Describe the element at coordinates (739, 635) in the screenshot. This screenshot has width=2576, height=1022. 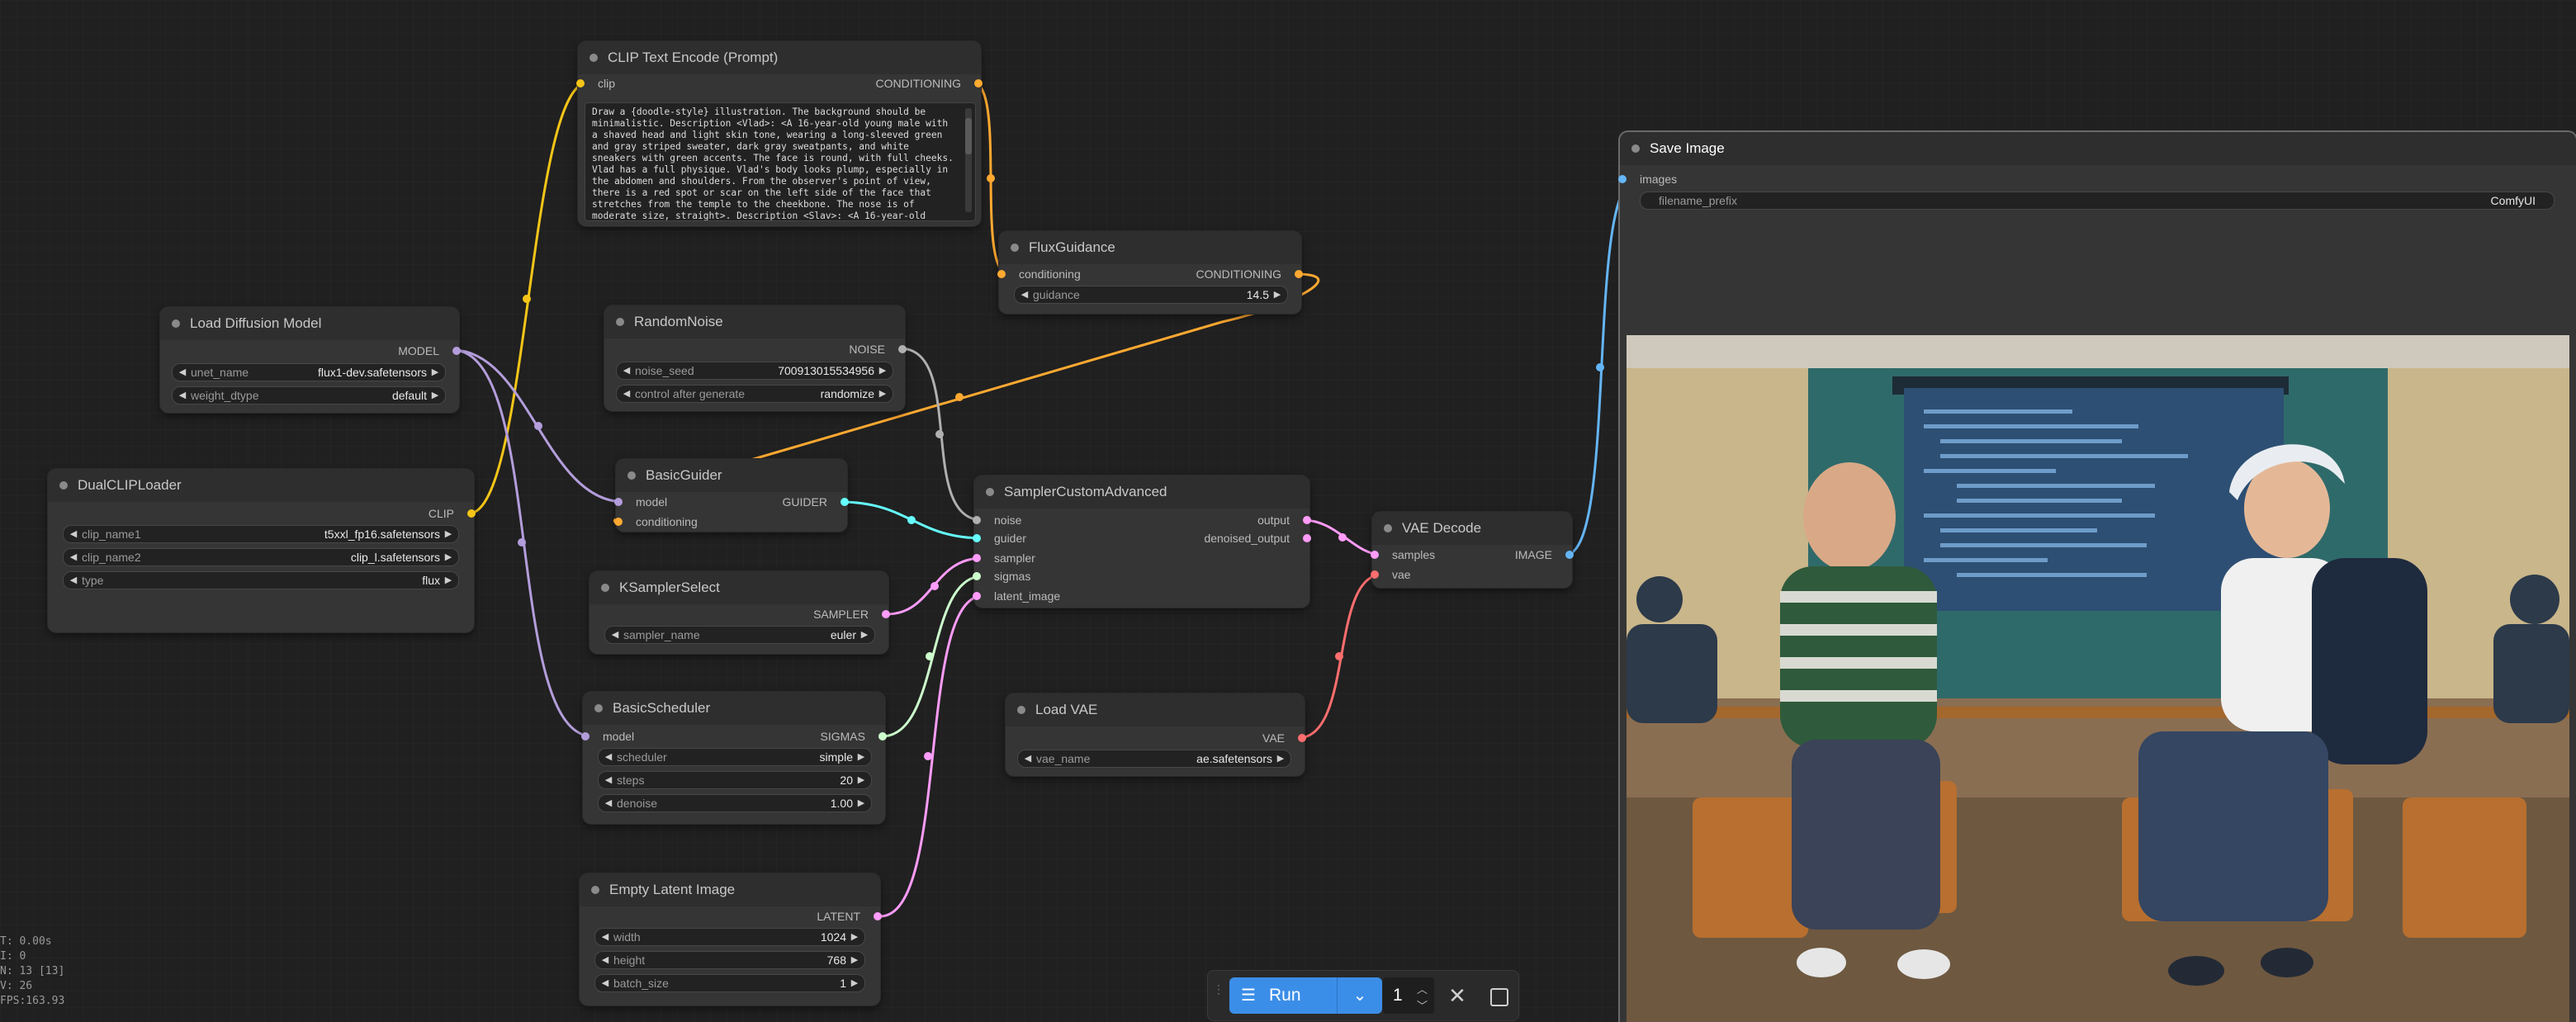
I see `widget-sampler-name: ◀ sampler_name euler ▶` at that location.